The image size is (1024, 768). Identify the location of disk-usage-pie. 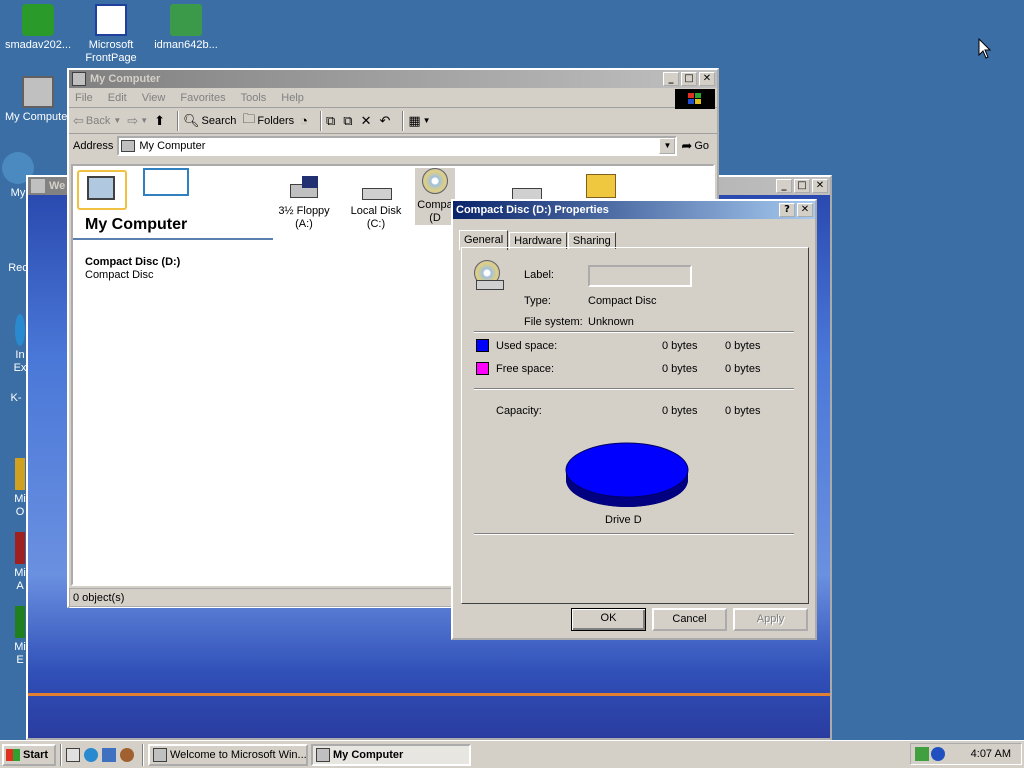
(627, 474).